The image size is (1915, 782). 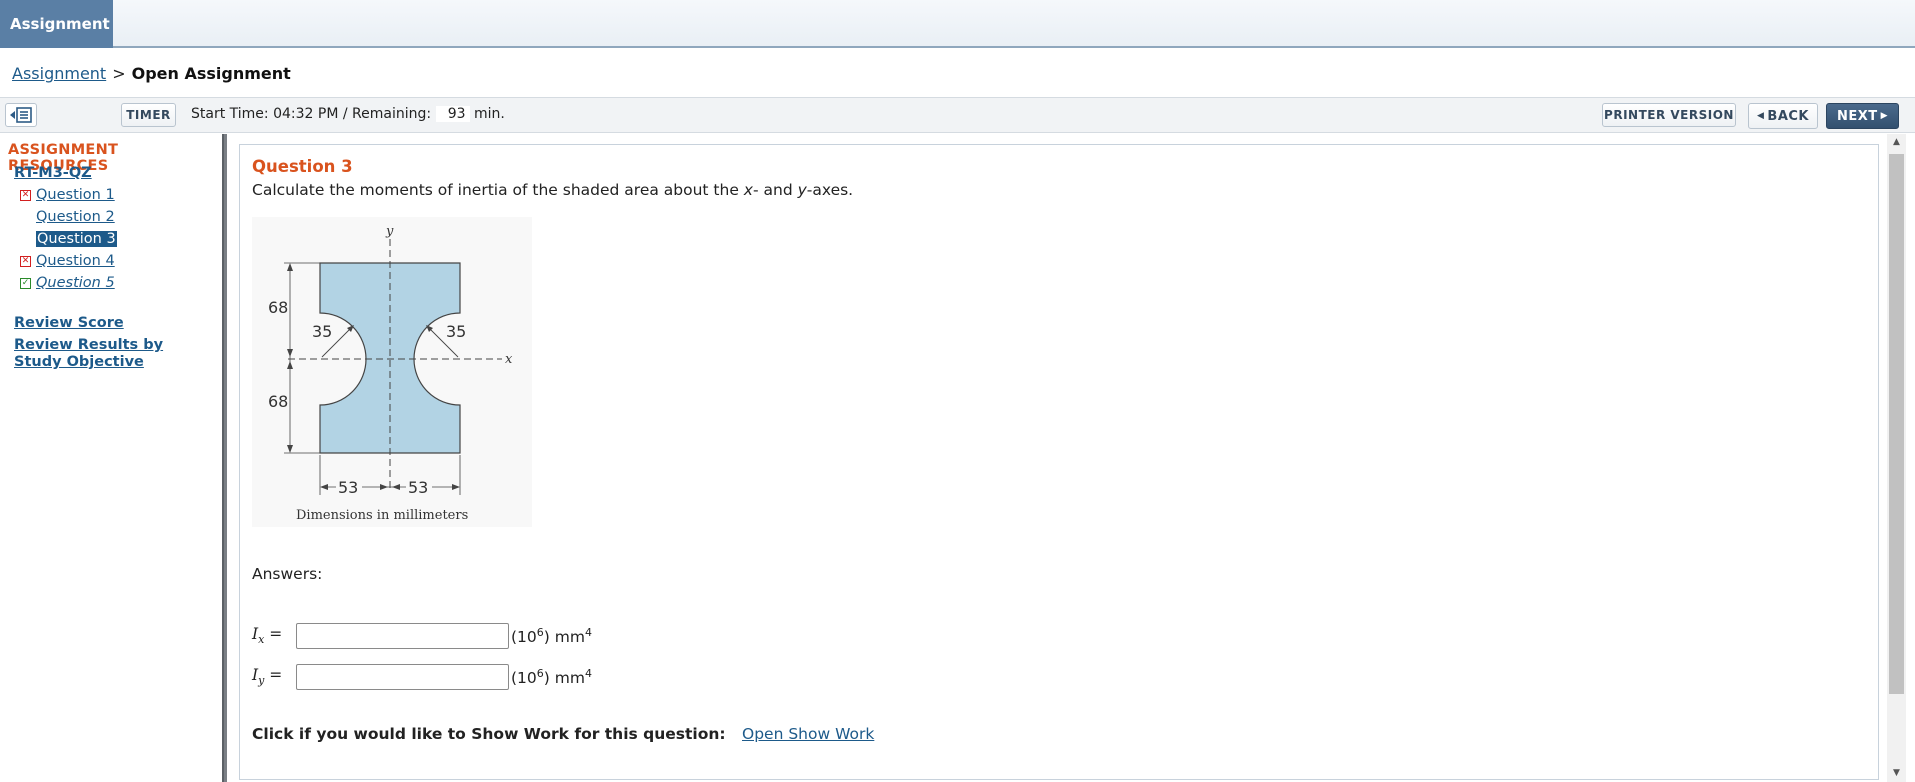 What do you see at coordinates (302, 166) in the screenshot?
I see `question-title: Question 3` at bounding box center [302, 166].